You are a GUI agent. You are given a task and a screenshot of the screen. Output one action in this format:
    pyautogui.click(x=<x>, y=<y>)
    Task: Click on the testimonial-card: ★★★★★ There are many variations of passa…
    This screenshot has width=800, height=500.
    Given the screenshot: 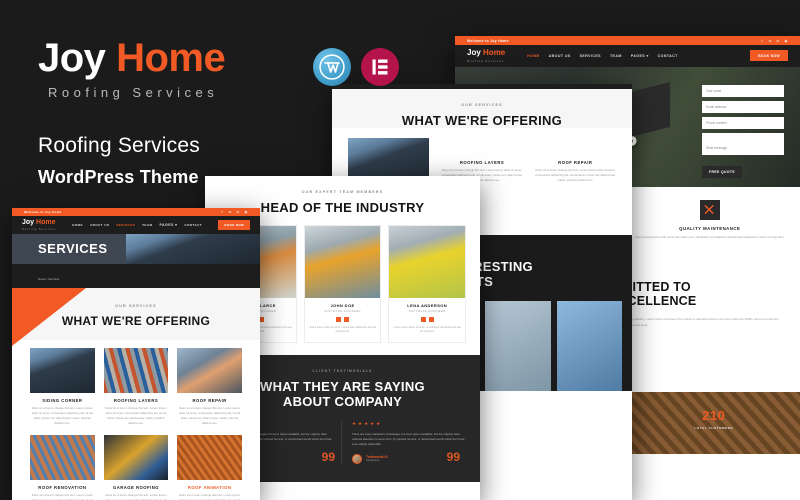 What is the action you would take?
    pyautogui.click(x=409, y=442)
    